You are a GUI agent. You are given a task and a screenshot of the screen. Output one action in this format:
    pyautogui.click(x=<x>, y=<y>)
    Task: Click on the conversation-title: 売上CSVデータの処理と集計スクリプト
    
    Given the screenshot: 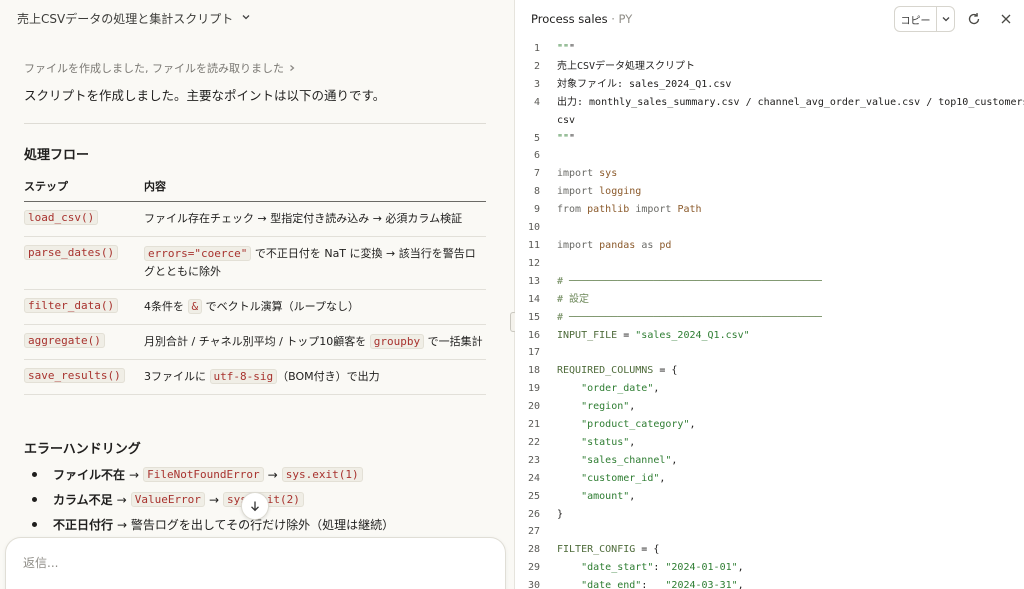 What is the action you would take?
    pyautogui.click(x=134, y=18)
    